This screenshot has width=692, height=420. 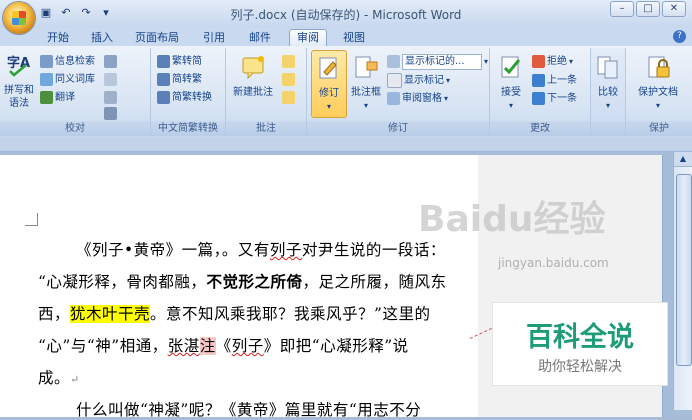 I want to click on translate-button: 翻译, so click(x=57, y=97).